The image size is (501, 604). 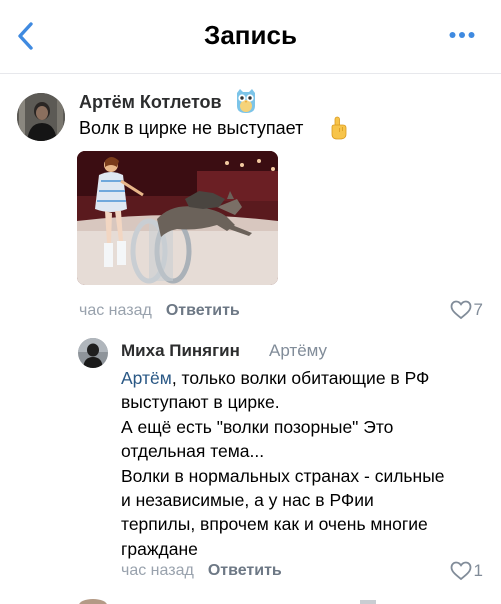 I want to click on pointing-up-hand-icon, so click(x=339, y=128).